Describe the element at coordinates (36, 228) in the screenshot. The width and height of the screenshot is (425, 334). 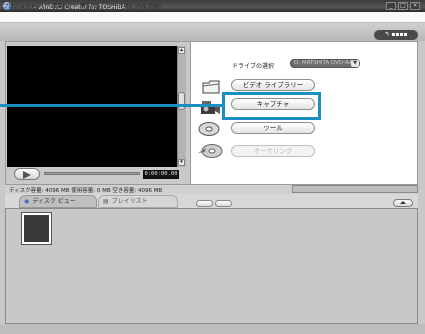
I see `clip-thumbnail-image` at that location.